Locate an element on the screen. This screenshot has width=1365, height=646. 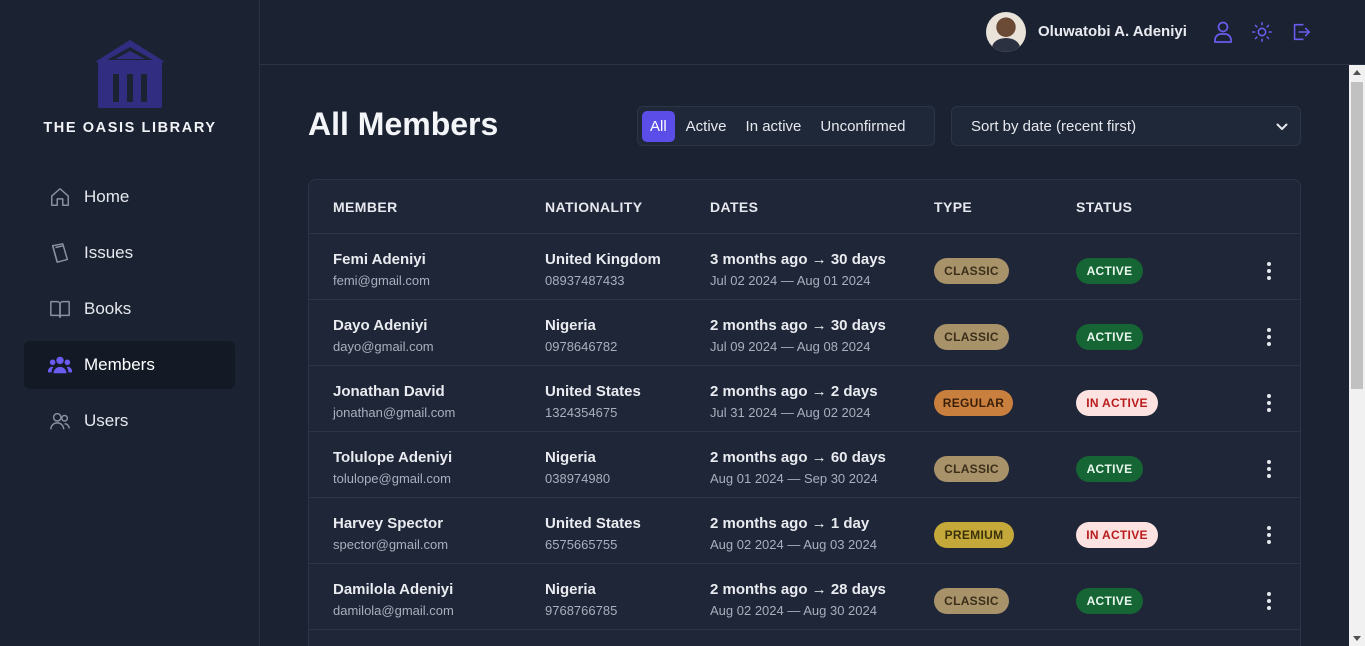
membership-duration: 2 months ago → 28 days is located at coordinates (798, 589).